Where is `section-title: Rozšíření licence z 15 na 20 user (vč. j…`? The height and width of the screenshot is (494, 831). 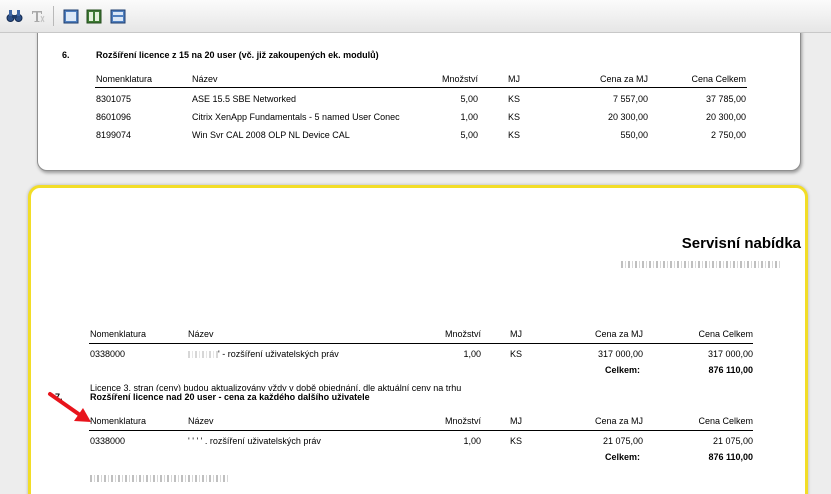 section-title: Rozšíření licence z 15 na 20 user (vč. j… is located at coordinates (237, 55).